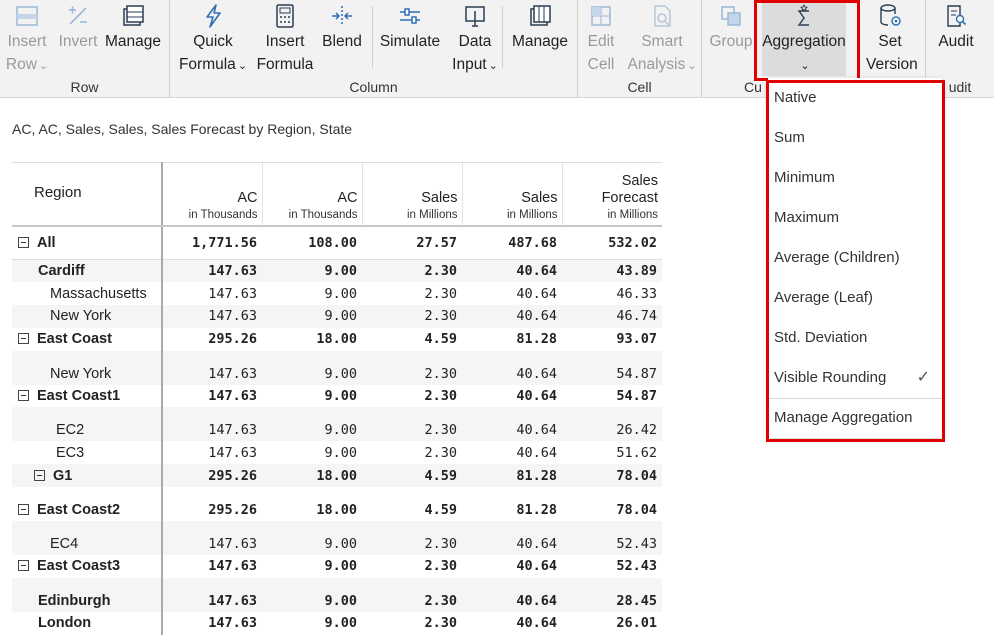 The height and width of the screenshot is (644, 994). What do you see at coordinates (87, 242) in the screenshot?
I see `row-label-cell: All` at bounding box center [87, 242].